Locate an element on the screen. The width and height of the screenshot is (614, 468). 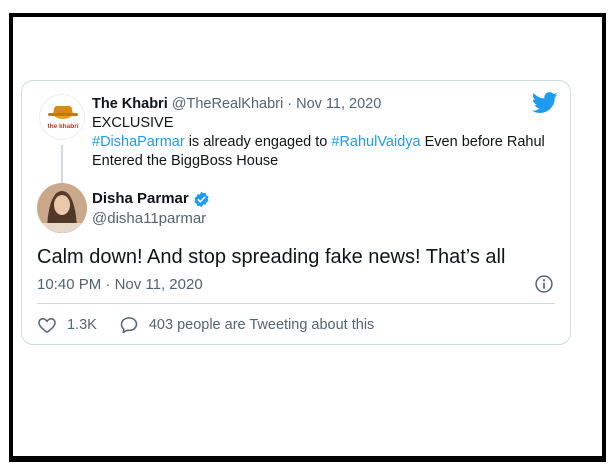
khabri-logo-icon: the khabri is located at coordinates (63, 118).